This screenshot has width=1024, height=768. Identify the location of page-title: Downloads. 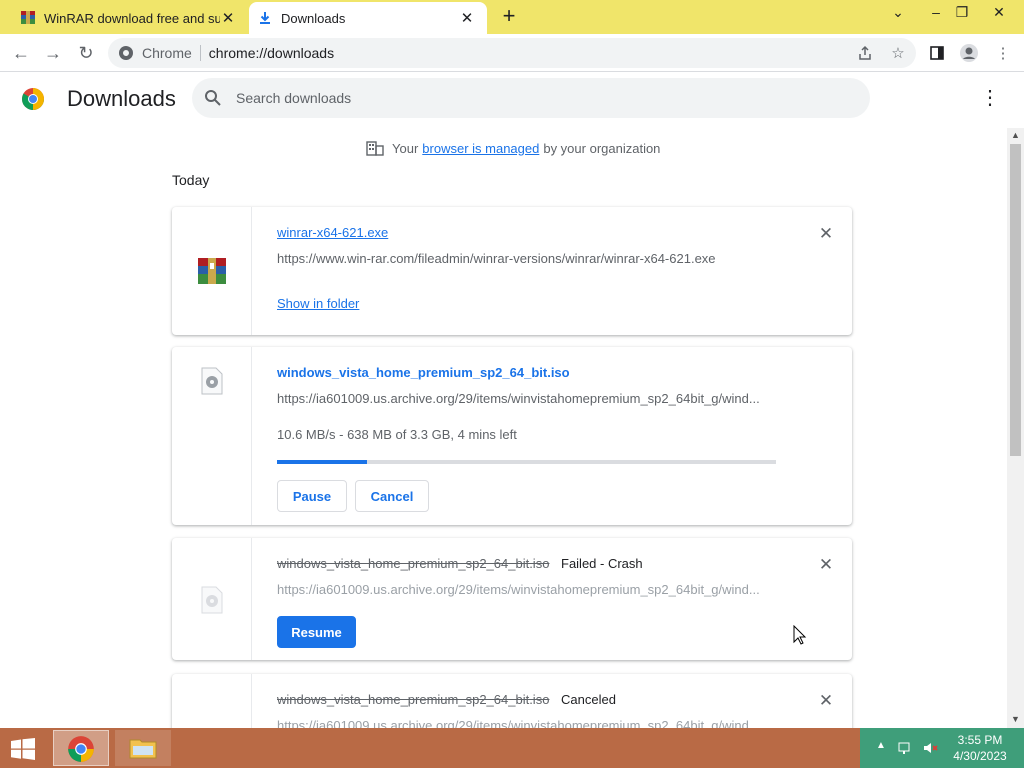
(121, 98).